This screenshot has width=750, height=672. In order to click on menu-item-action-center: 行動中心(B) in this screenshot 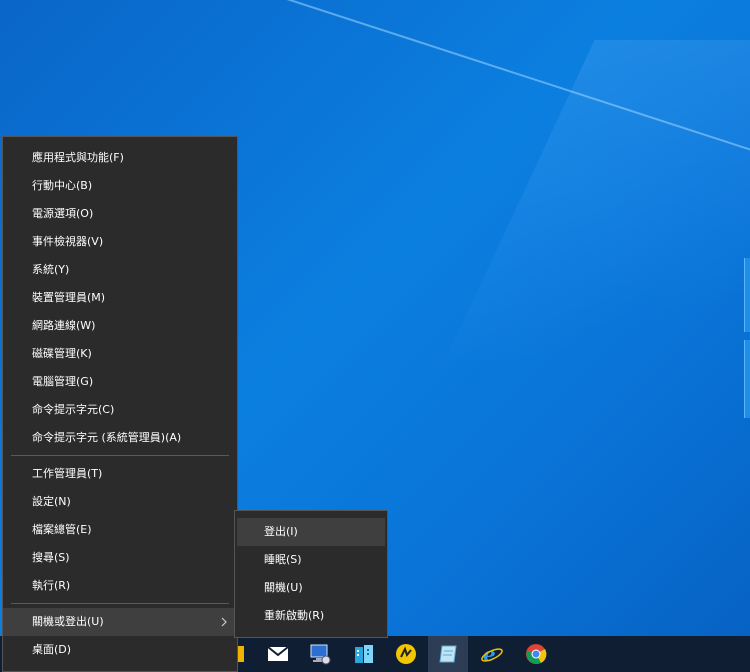, I will do `click(120, 186)`.